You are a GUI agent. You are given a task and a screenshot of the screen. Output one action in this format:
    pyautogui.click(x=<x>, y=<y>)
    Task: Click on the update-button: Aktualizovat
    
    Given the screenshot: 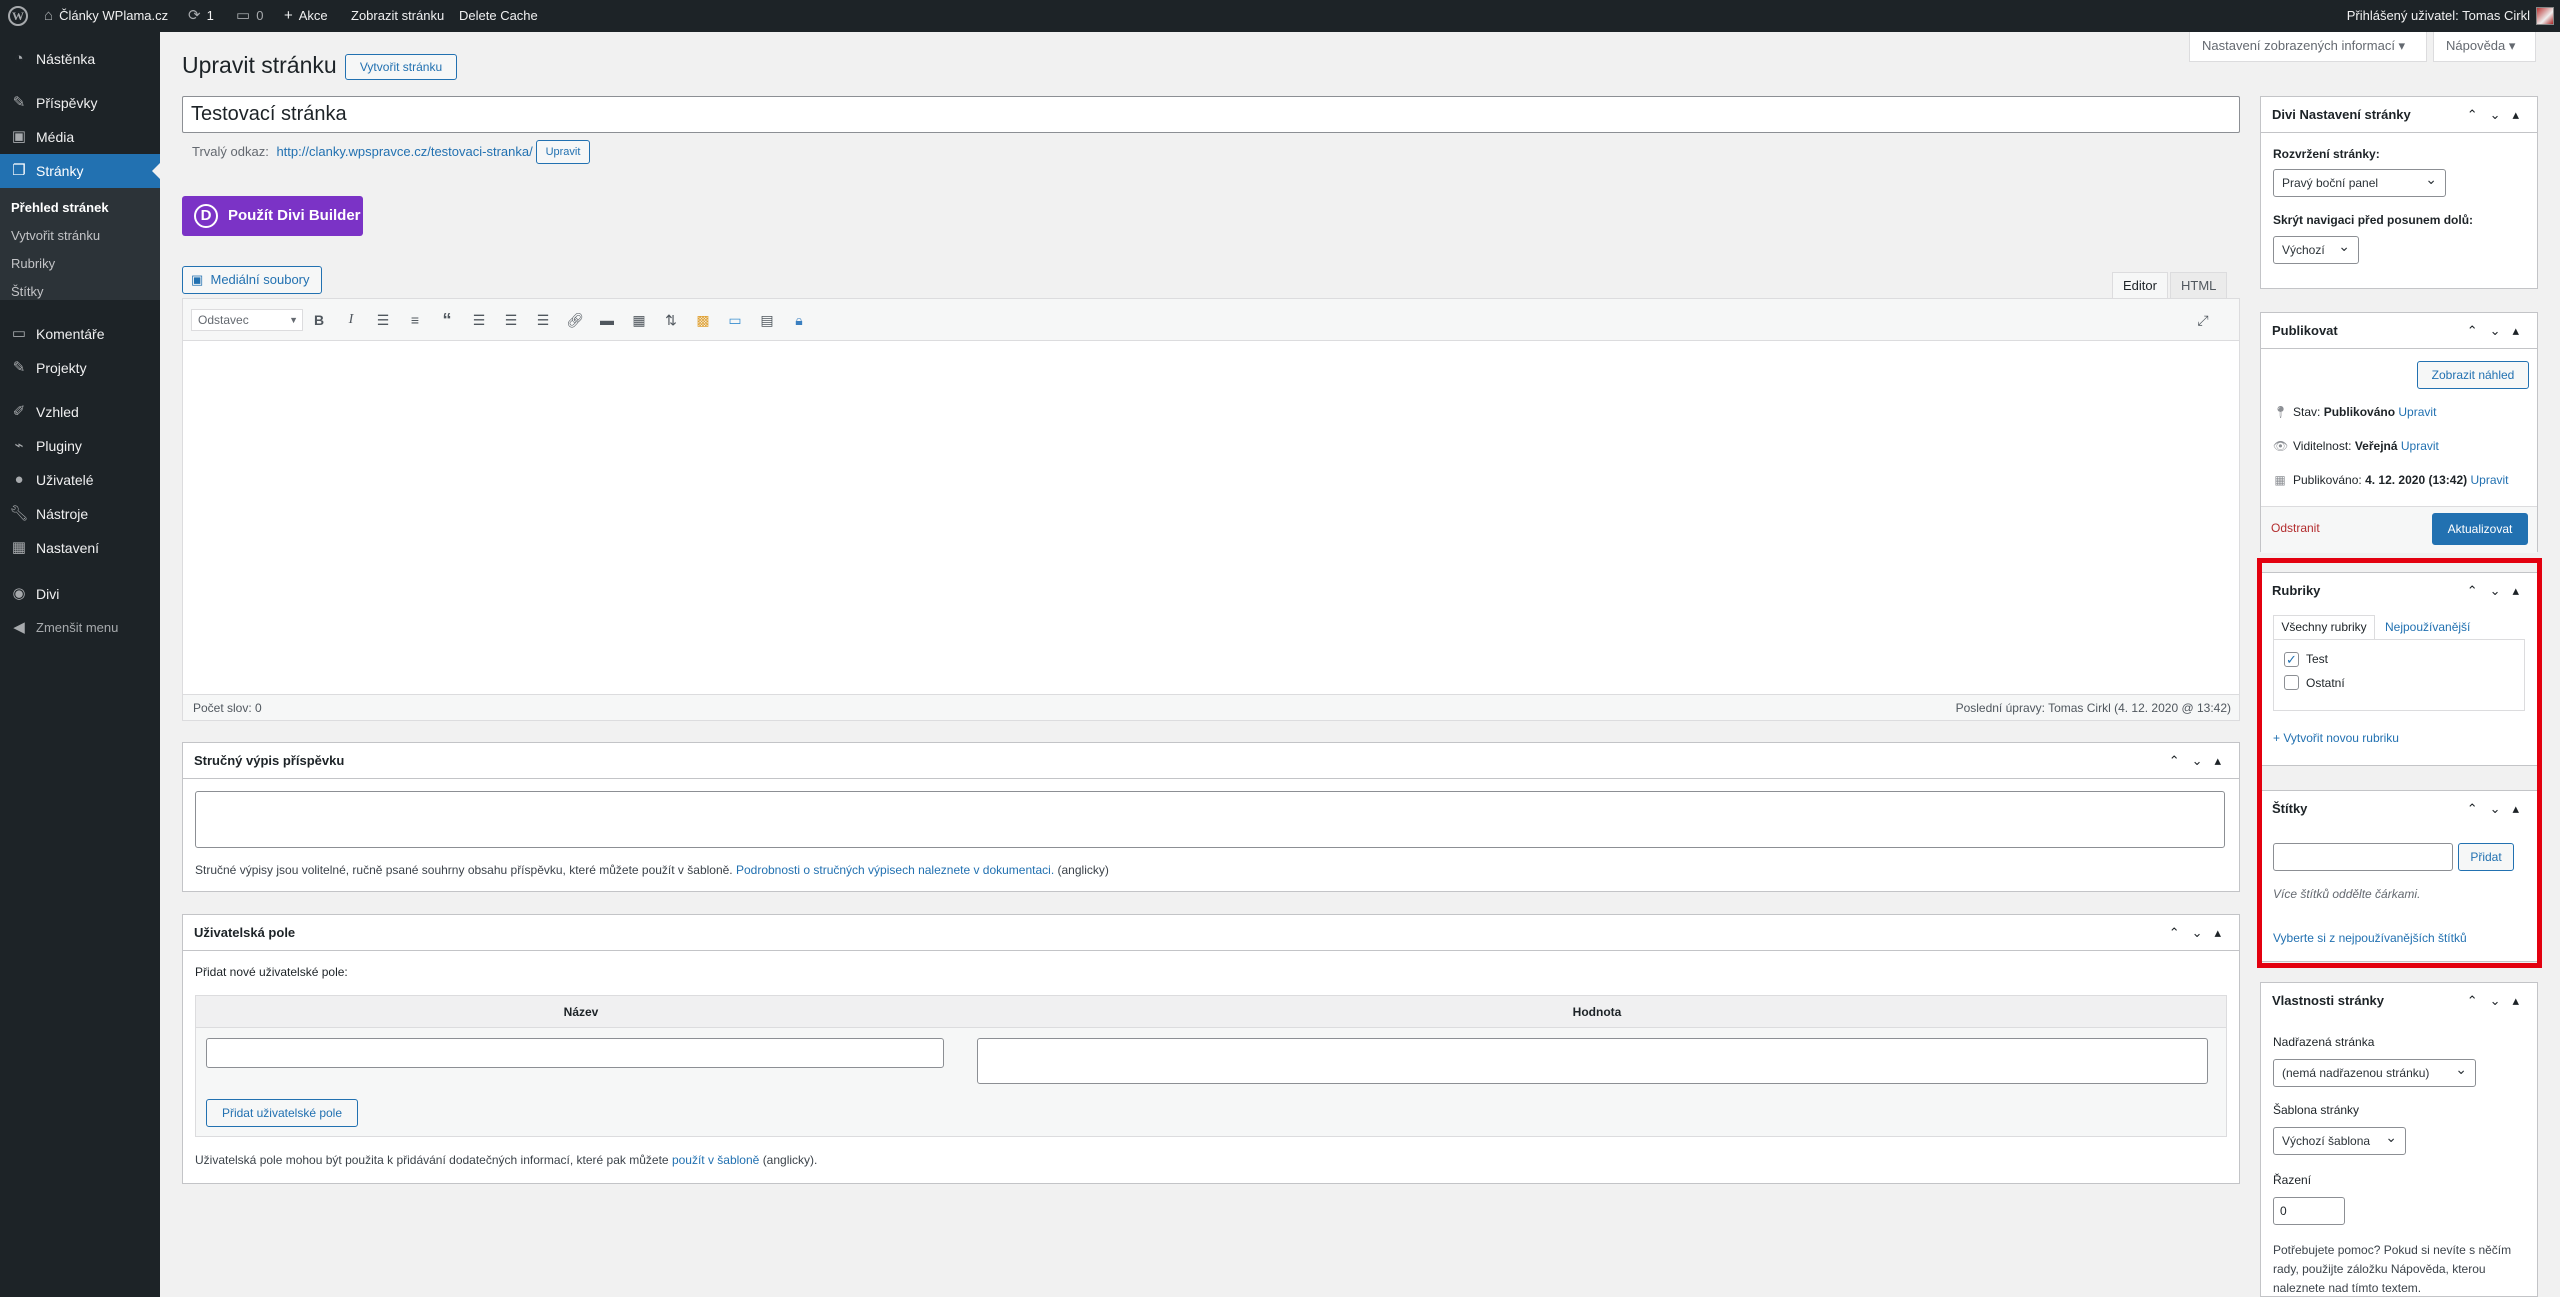 What is the action you would take?
    pyautogui.click(x=2480, y=529)
    